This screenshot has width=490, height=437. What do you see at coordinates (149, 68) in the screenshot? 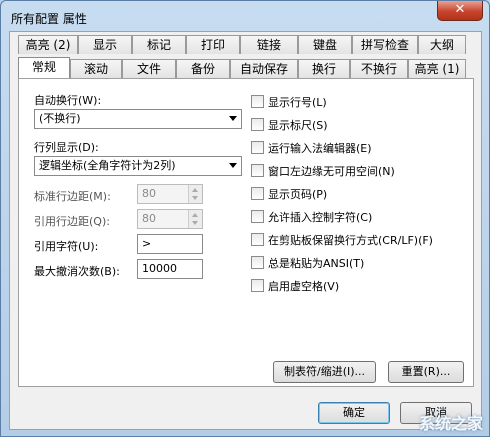
I see `tab-file: 文件` at bounding box center [149, 68].